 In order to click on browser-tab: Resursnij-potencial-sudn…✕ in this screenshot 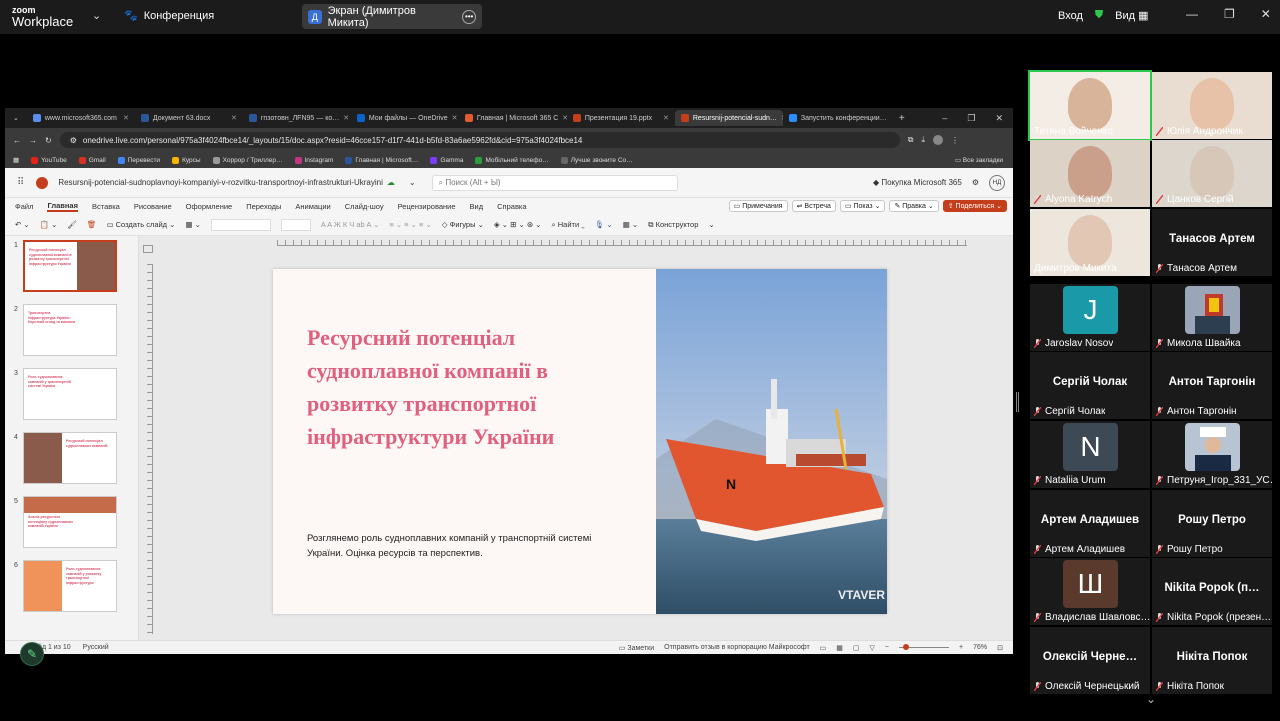, I will do `click(728, 118)`.